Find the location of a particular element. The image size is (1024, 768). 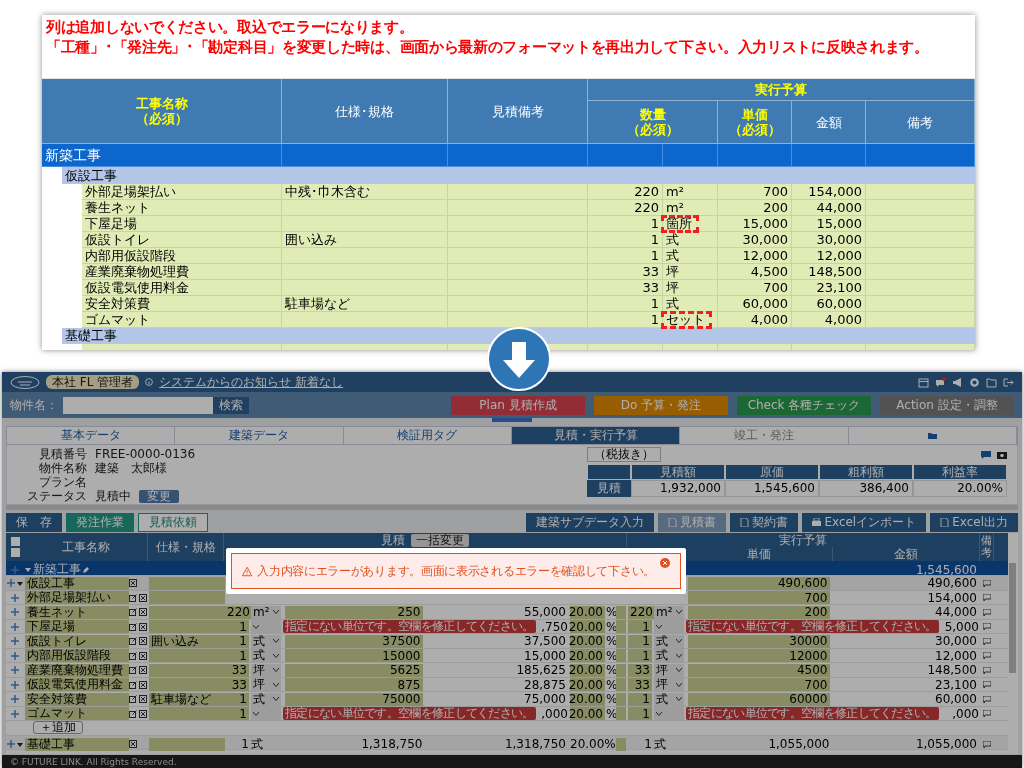

phase-button: Plan 見積作成 is located at coordinates (518, 405).